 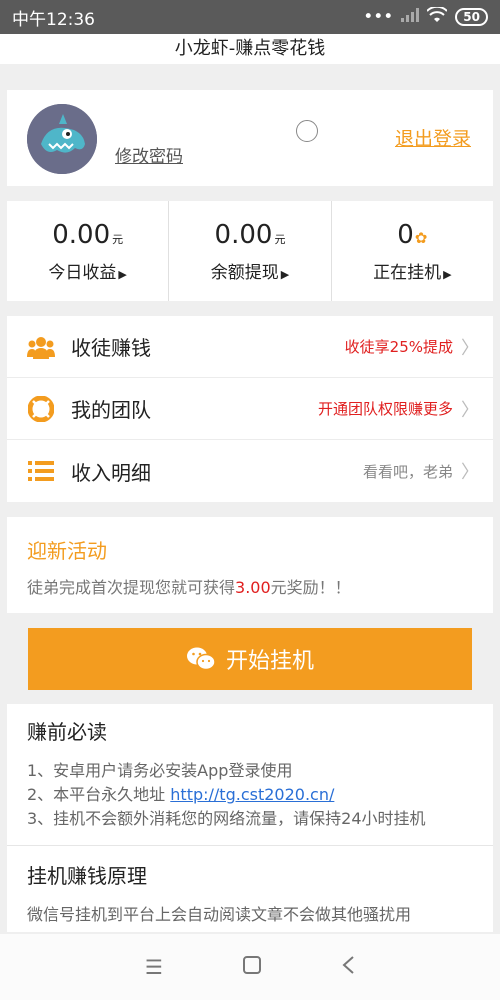 What do you see at coordinates (471, 17) in the screenshot?
I see `battery-indicator: 50` at bounding box center [471, 17].